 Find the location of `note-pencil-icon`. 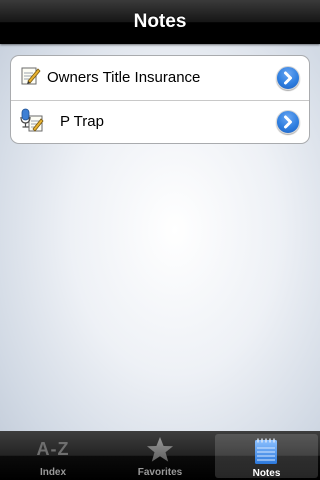

note-pencil-icon is located at coordinates (32, 77).